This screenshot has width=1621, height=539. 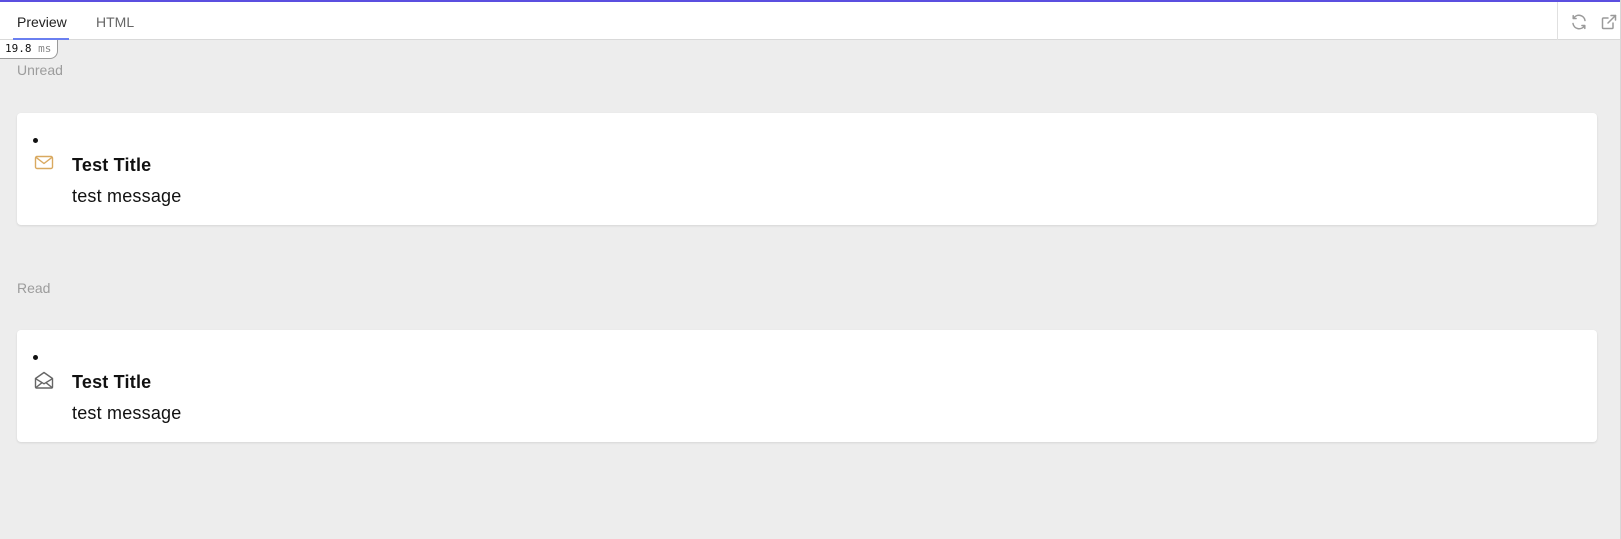 I want to click on timing-unit: ms, so click(x=45, y=48).